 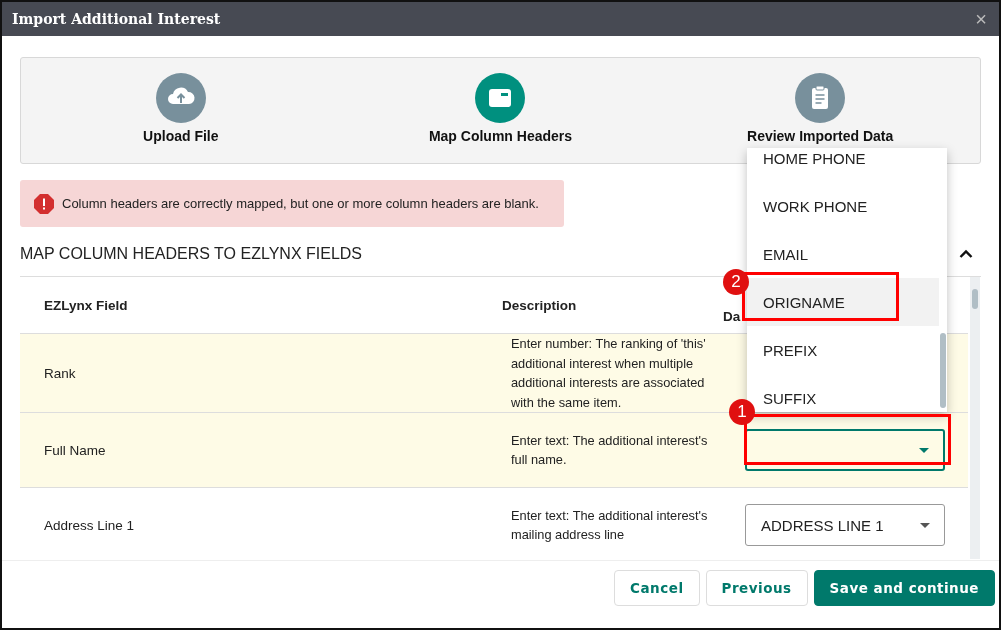 I want to click on field-name: Rank, so click(x=60, y=373).